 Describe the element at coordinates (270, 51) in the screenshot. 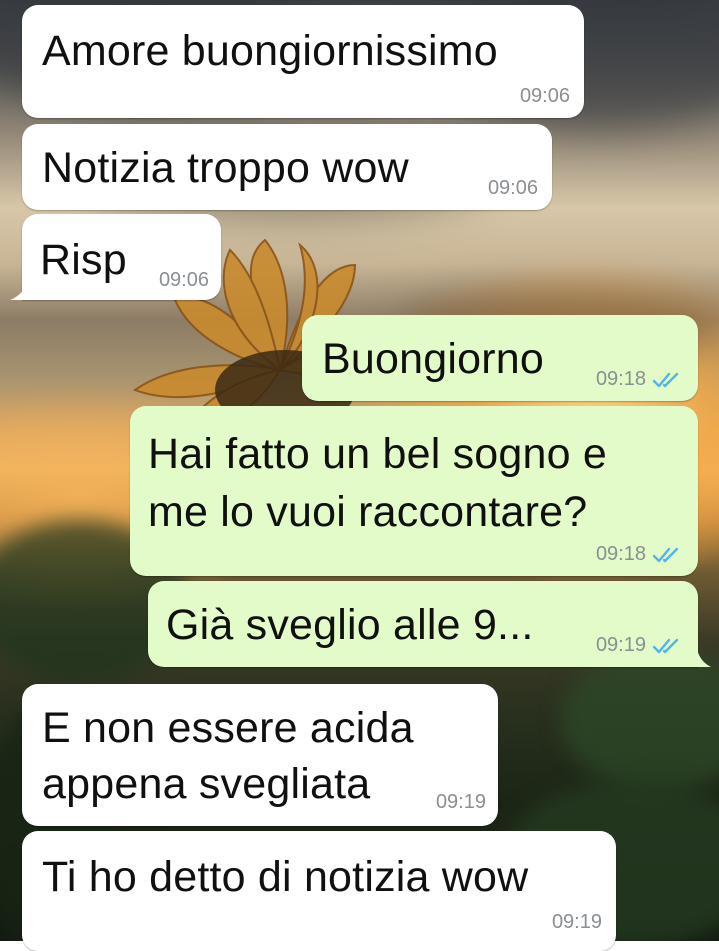

I see `message-text: Amore buongiornissimo` at that location.